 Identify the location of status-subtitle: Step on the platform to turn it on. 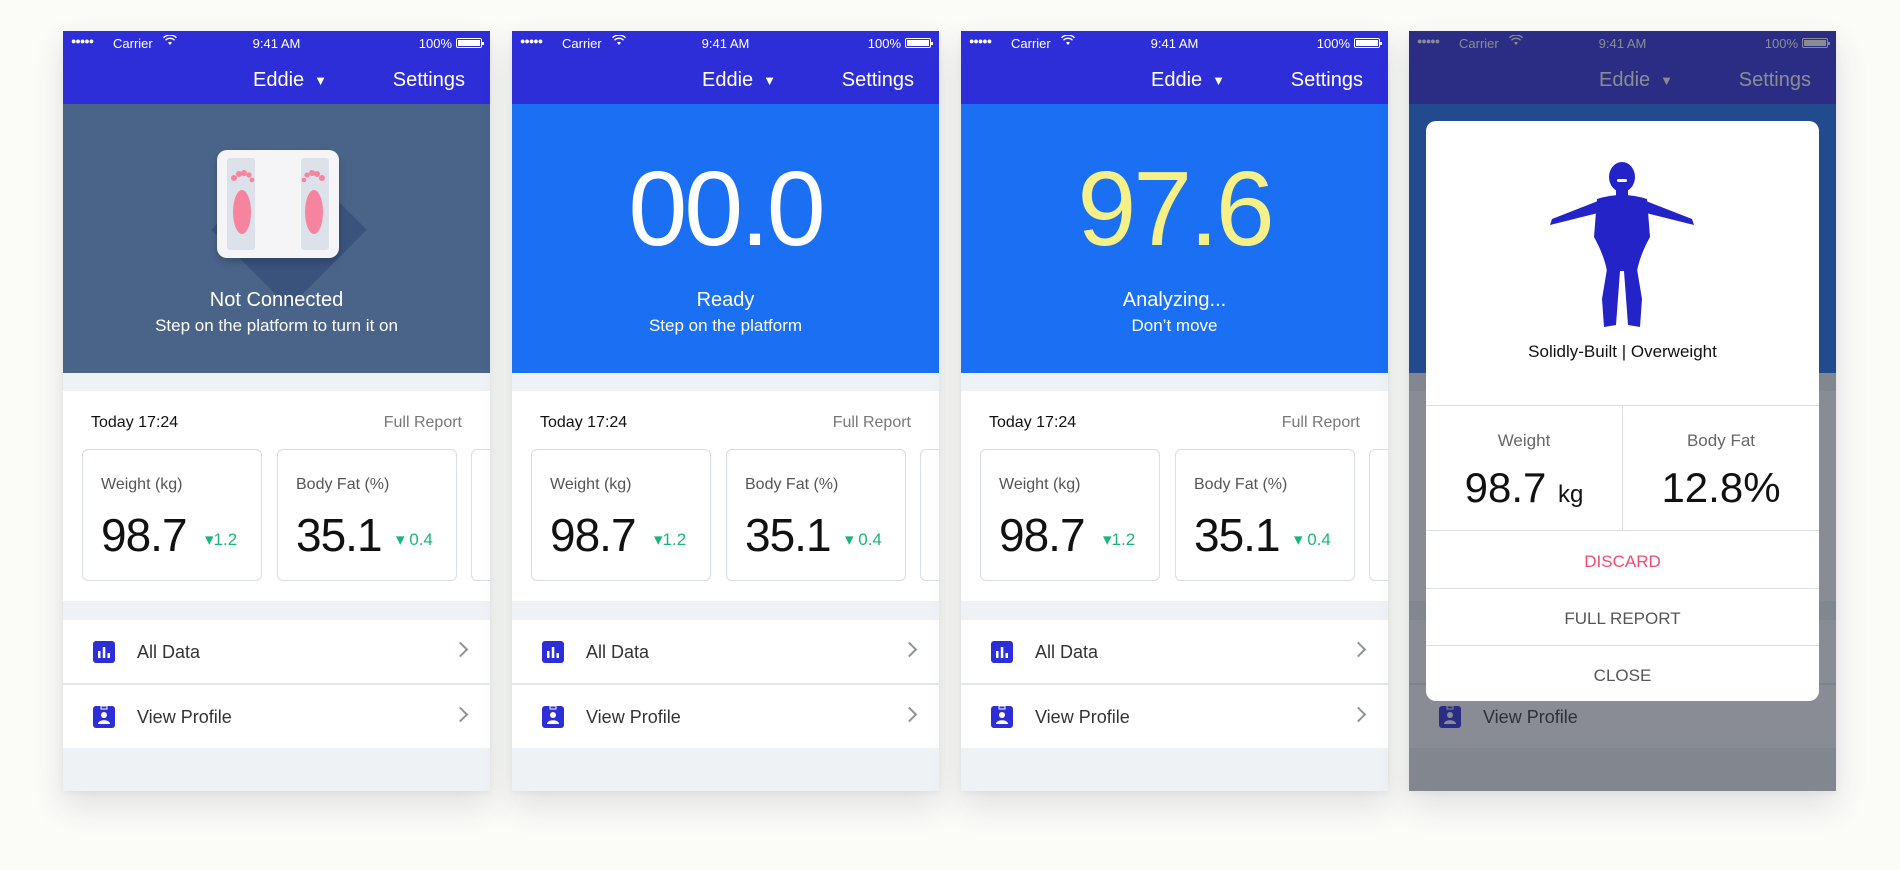
(276, 325).